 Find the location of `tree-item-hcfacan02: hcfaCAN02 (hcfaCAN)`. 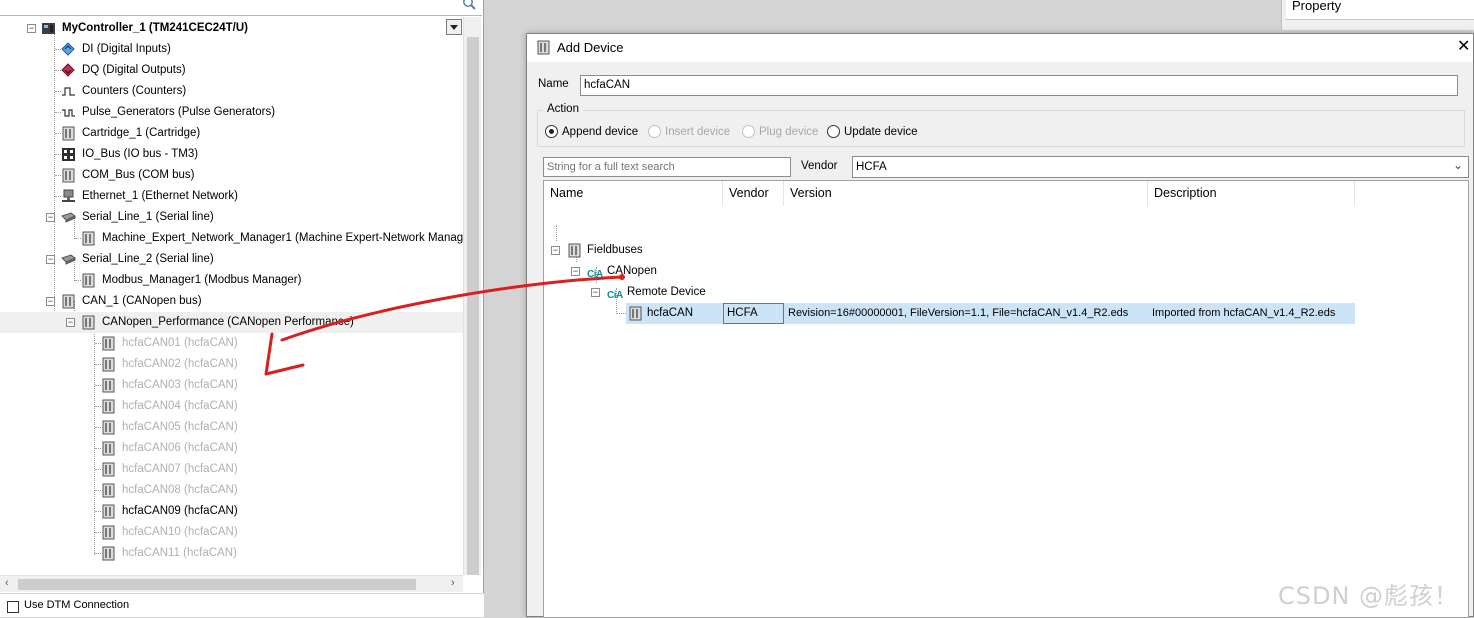

tree-item-hcfacan02: hcfaCAN02 (hcfaCAN) is located at coordinates (231, 364).